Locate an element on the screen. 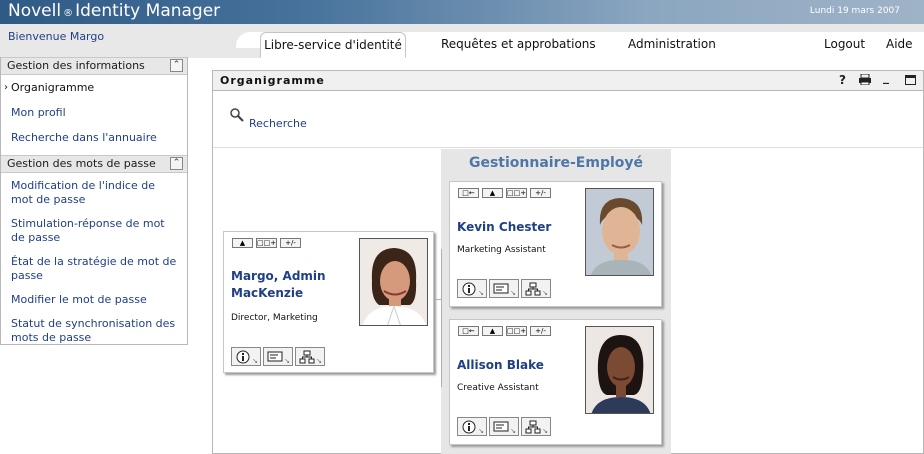 This screenshot has height=454, width=924. help-link: Aide is located at coordinates (899, 44).